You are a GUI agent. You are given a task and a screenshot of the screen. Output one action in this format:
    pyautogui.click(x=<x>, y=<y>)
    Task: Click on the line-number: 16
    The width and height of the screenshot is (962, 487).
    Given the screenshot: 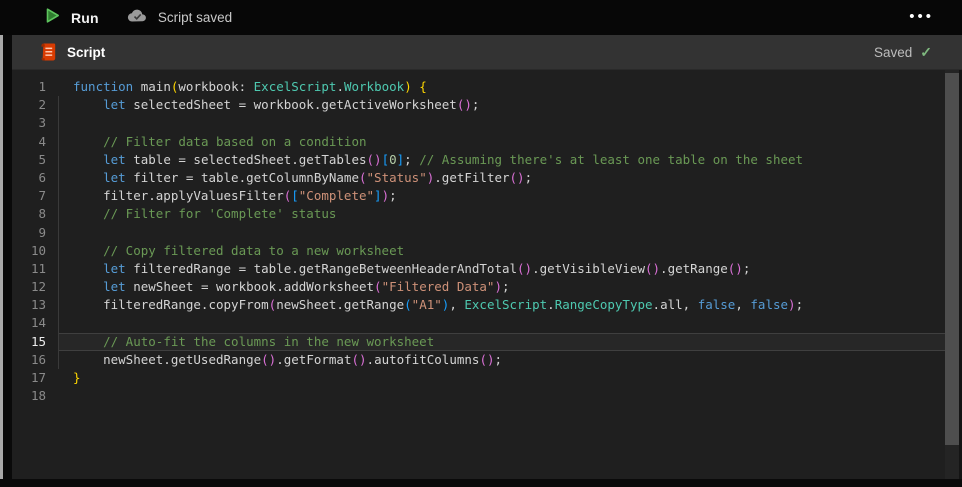 What is the action you would take?
    pyautogui.click(x=38, y=359)
    